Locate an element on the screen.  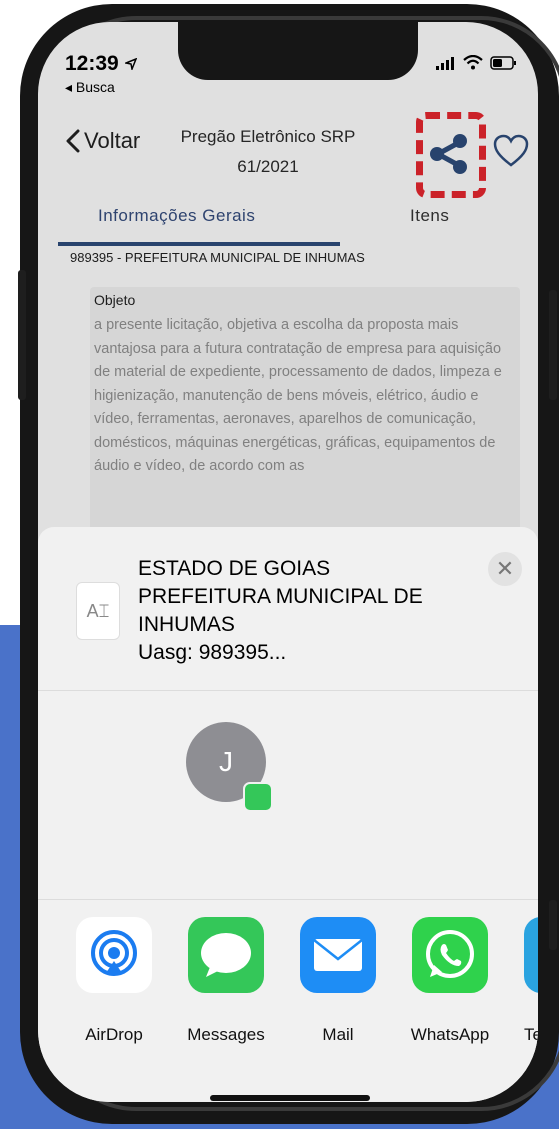
organization-header: 989395 - PREFEITURA MUNICIPAL DE INHUMAS is located at coordinates (217, 257).